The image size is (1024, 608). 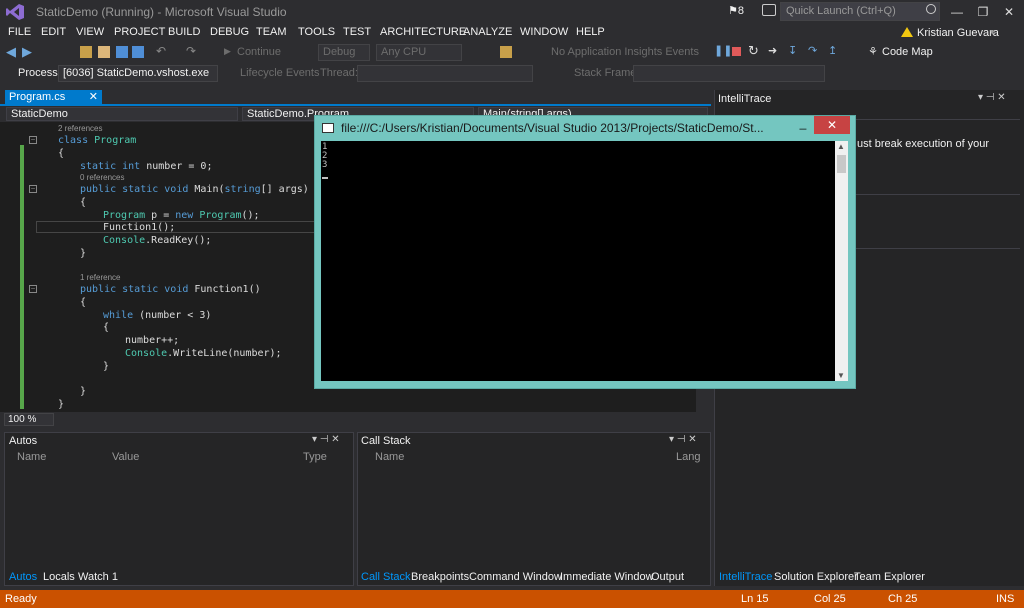 What do you see at coordinates (487, 32) in the screenshot?
I see `menu-analyze: ANALYZE` at bounding box center [487, 32].